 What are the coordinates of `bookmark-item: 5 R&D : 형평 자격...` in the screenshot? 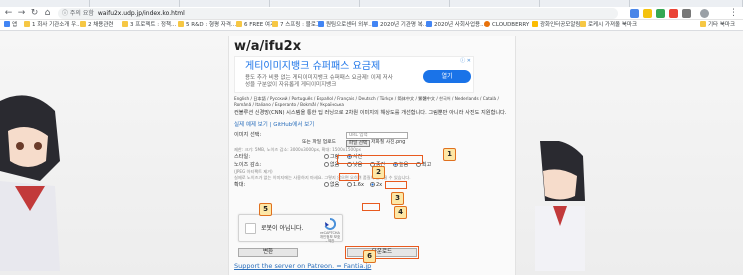 It's located at (207, 25).